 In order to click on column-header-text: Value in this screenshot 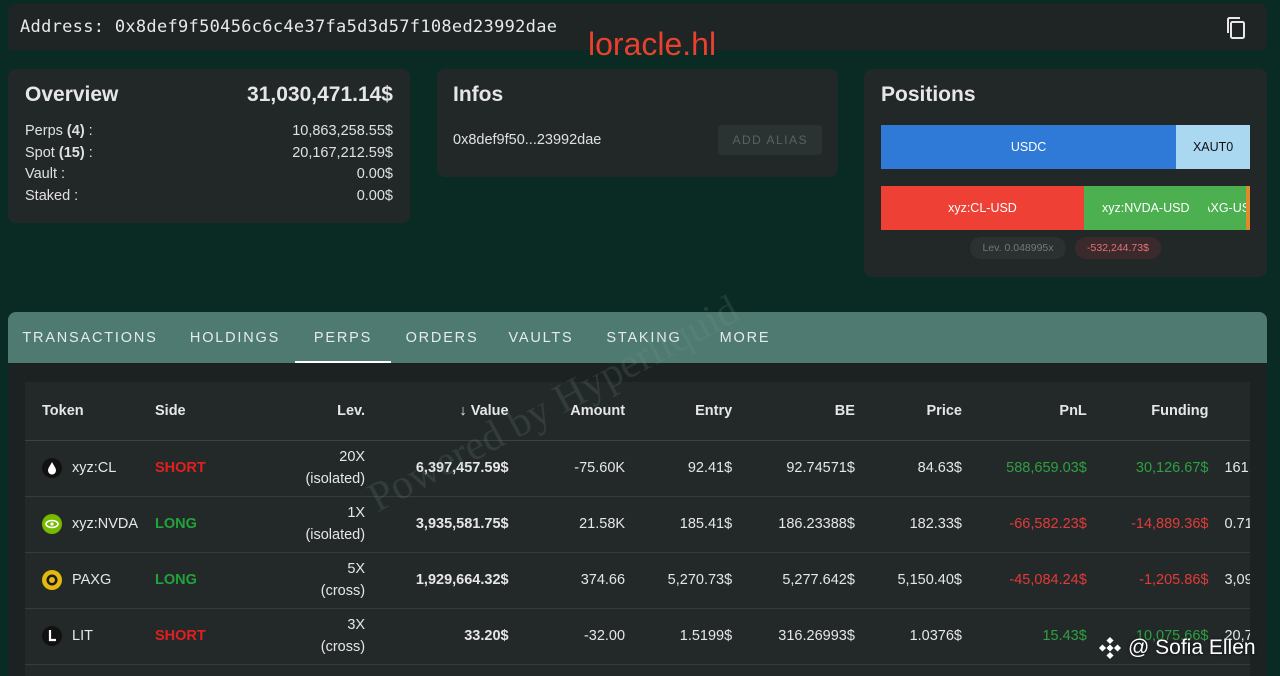, I will do `click(489, 410)`.